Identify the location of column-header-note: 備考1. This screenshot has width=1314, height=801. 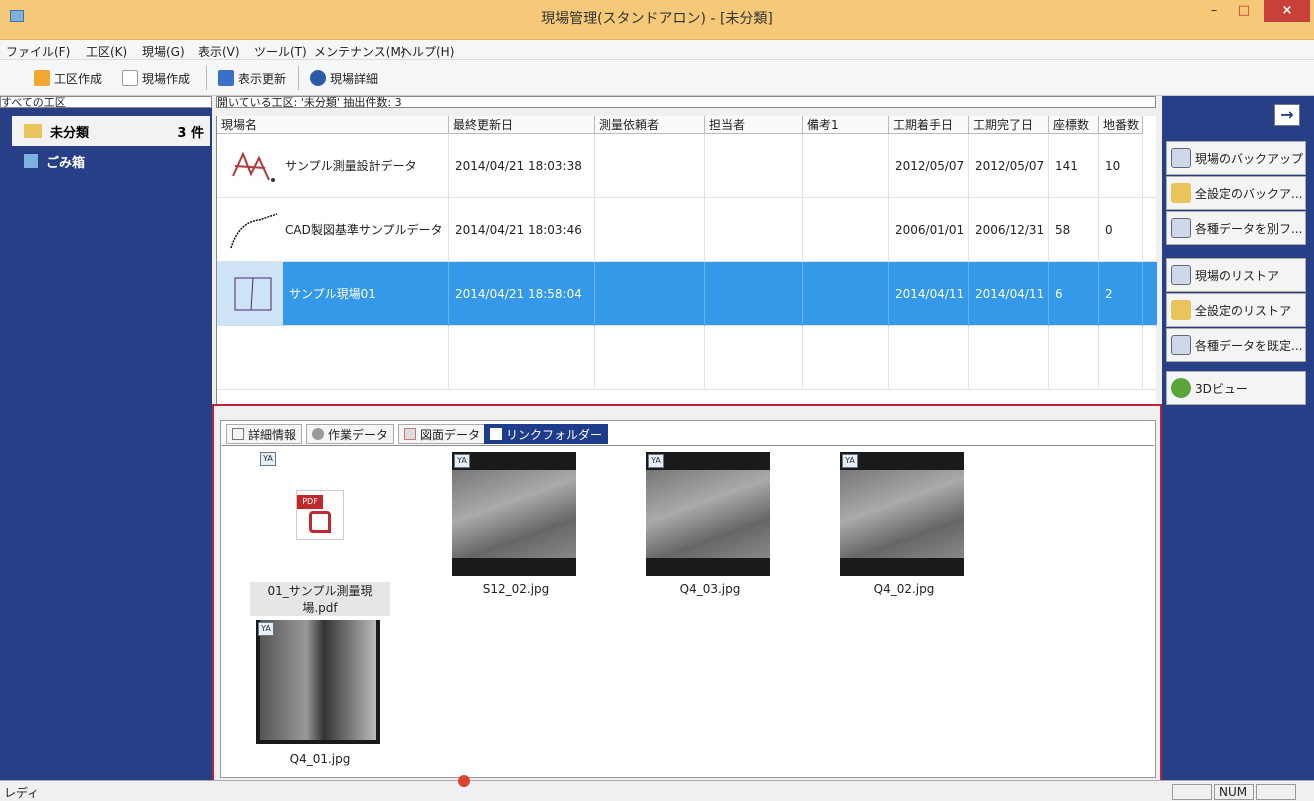
(846, 125).